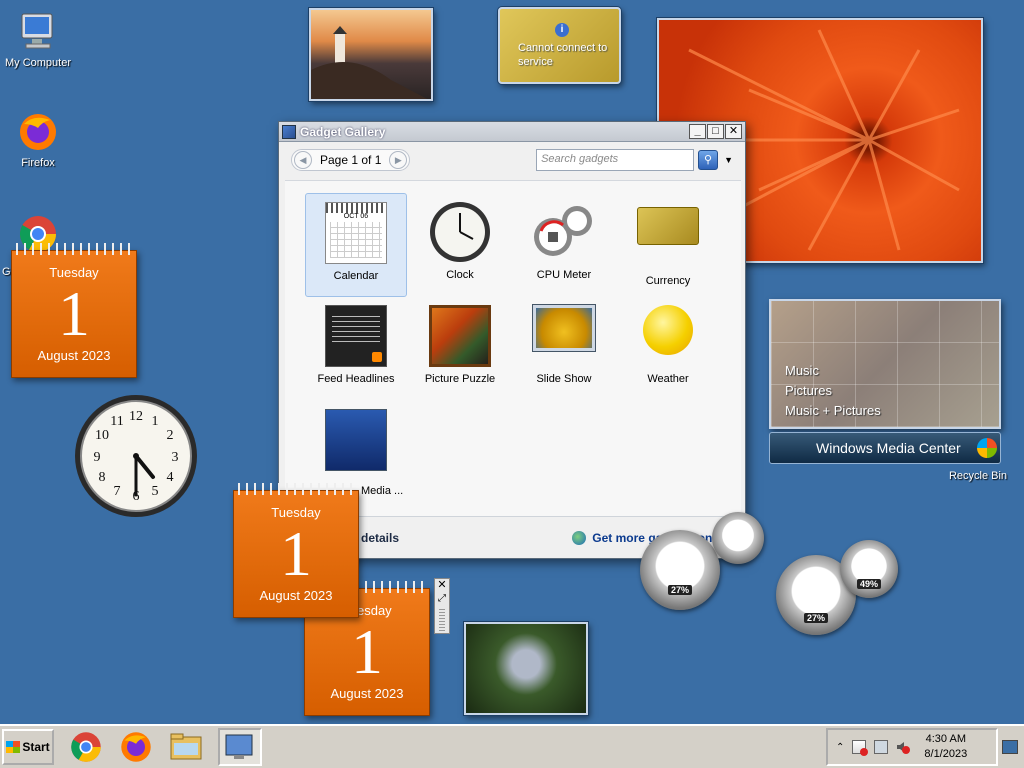 This screenshot has height=768, width=1024. Describe the element at coordinates (833, 371) in the screenshot. I see `menu-item-music: Music` at that location.